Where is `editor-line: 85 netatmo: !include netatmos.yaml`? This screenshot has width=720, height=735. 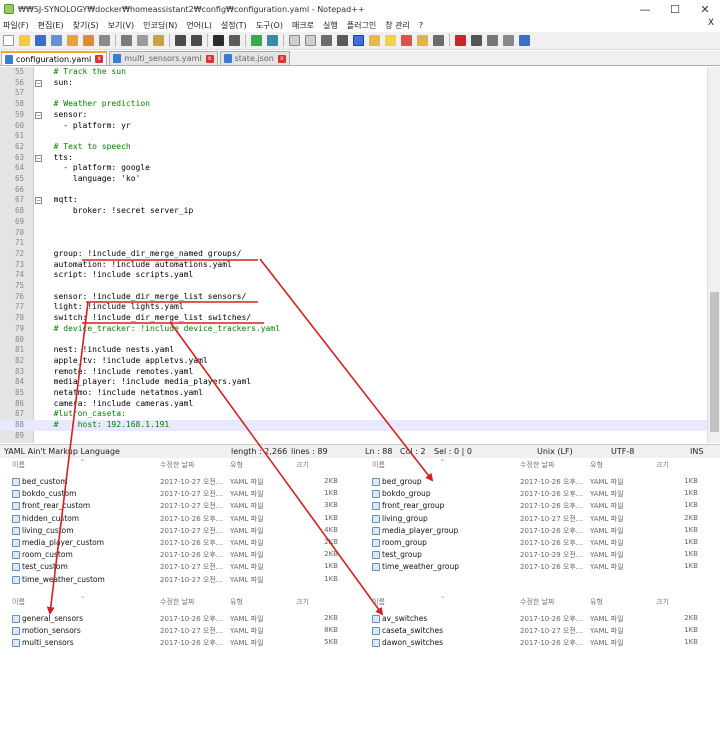
editor-line: 85 netatmo: !include netatmos.yaml is located at coordinates (353, 393).